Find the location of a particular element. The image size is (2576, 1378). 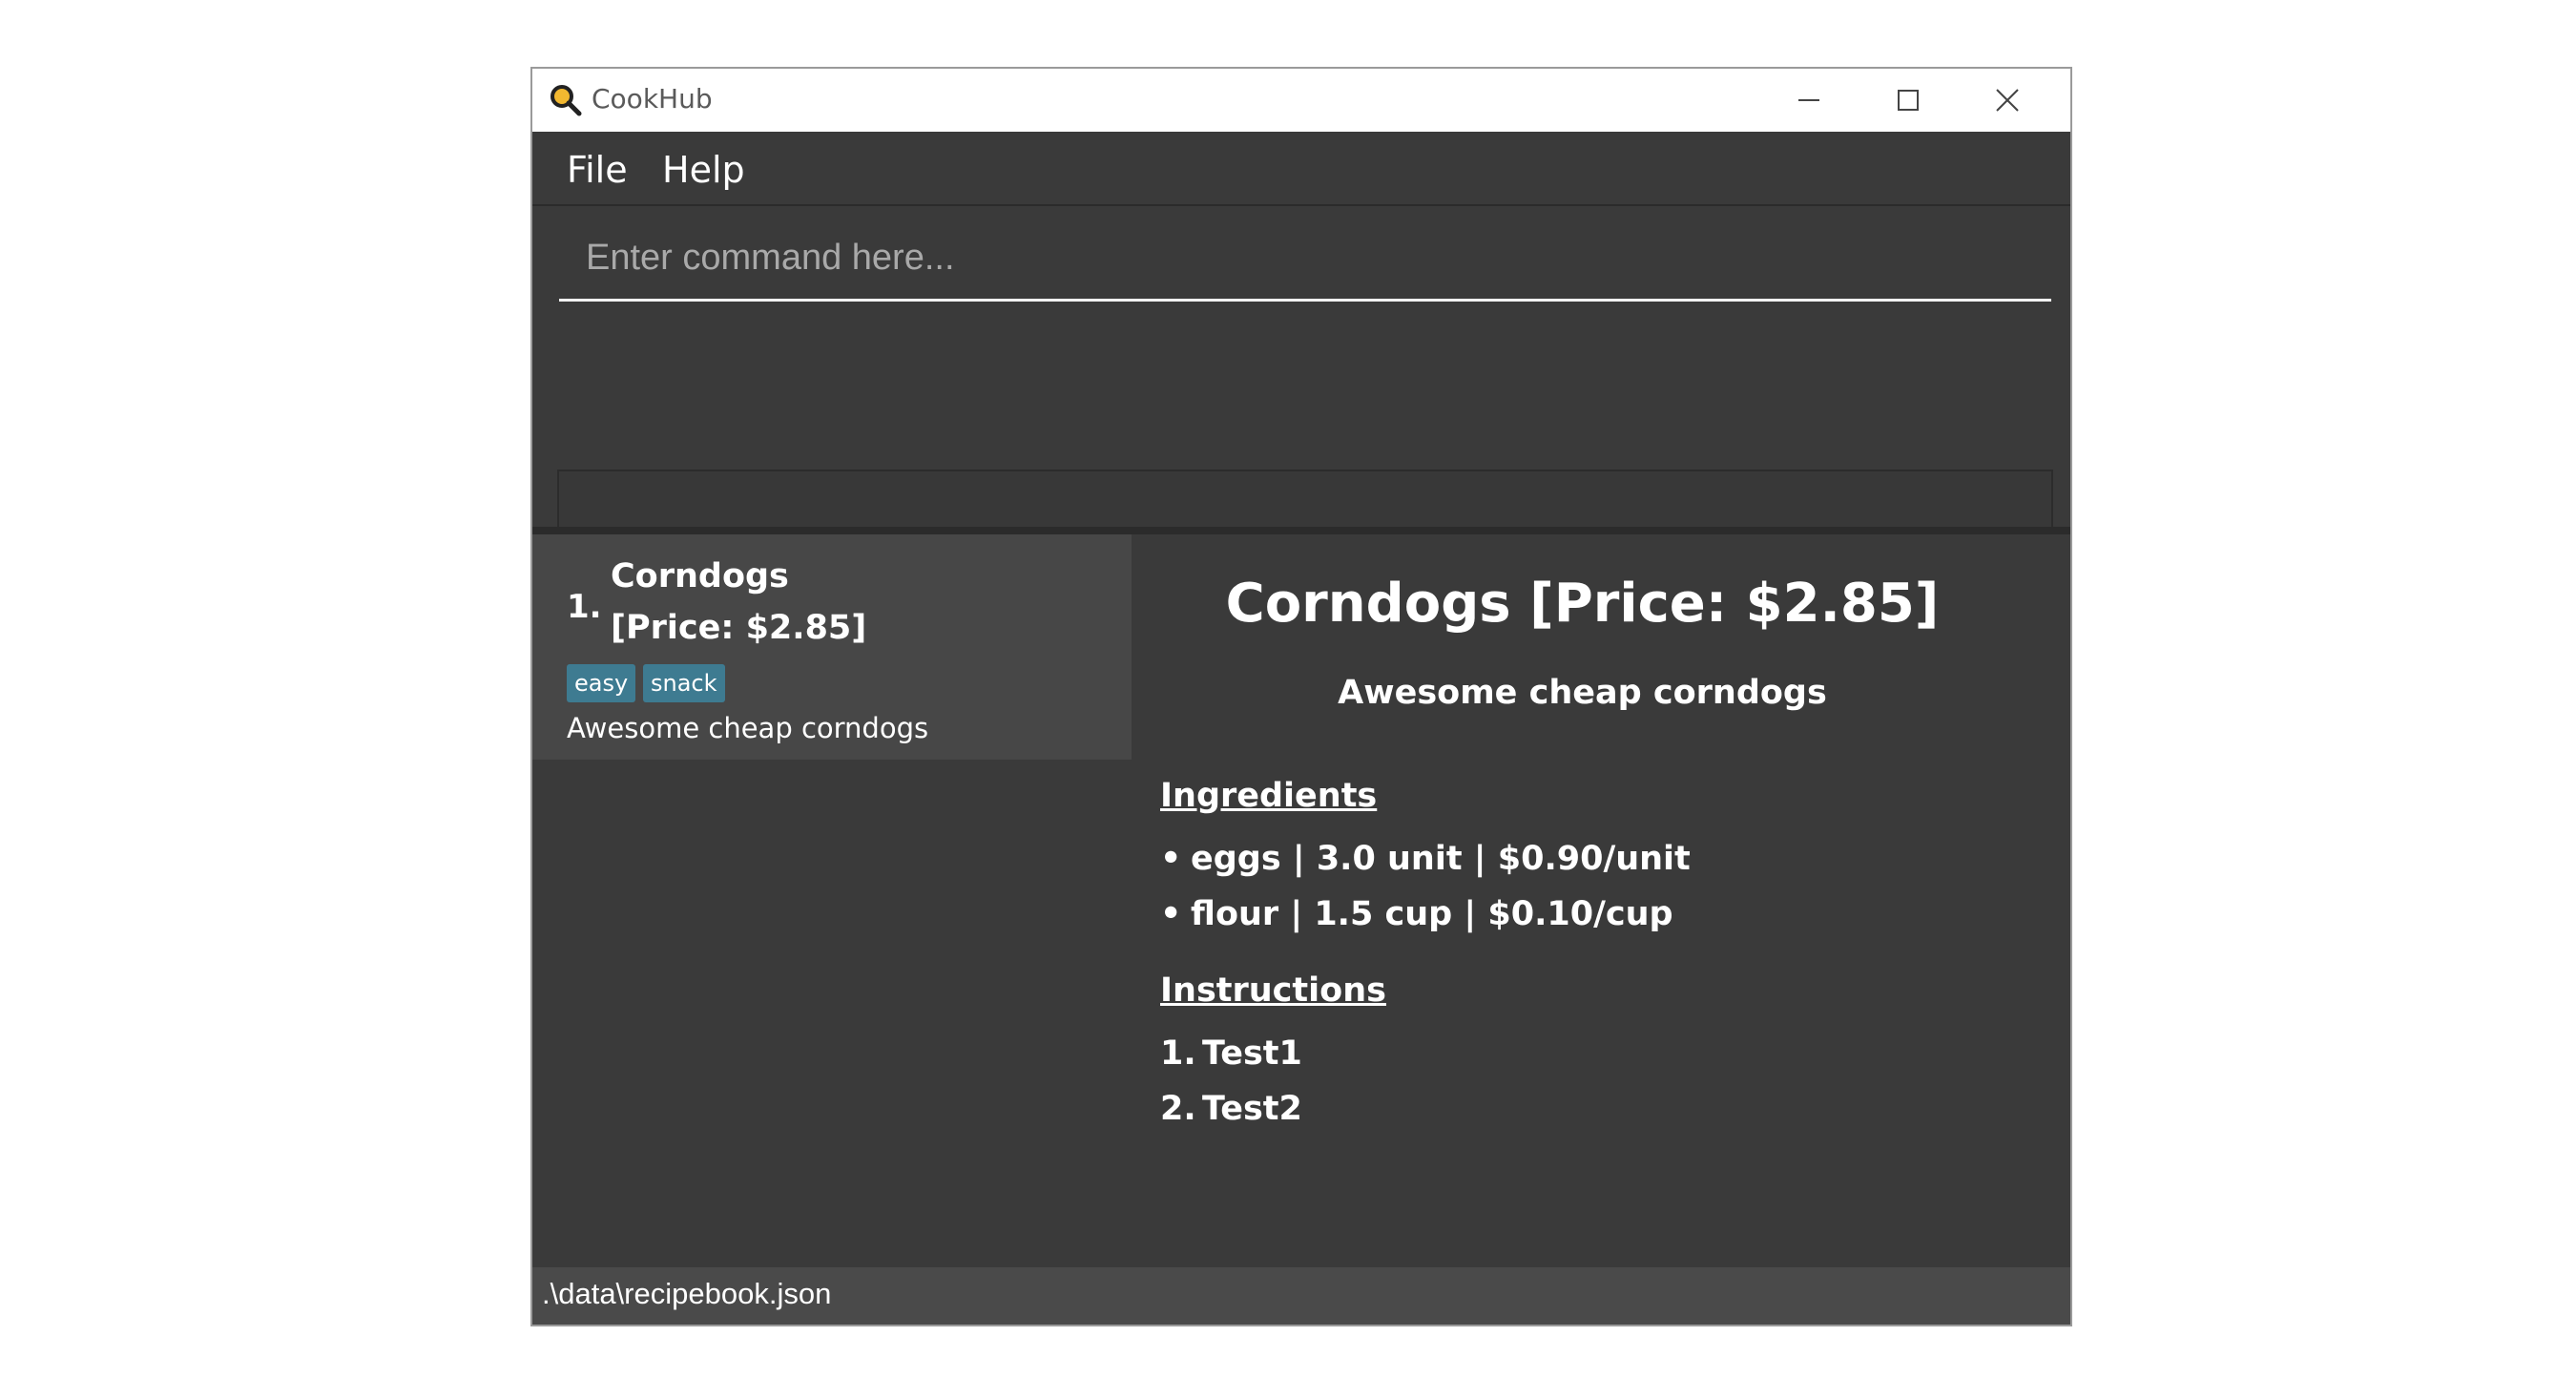

maximize-button is located at coordinates (1908, 100).